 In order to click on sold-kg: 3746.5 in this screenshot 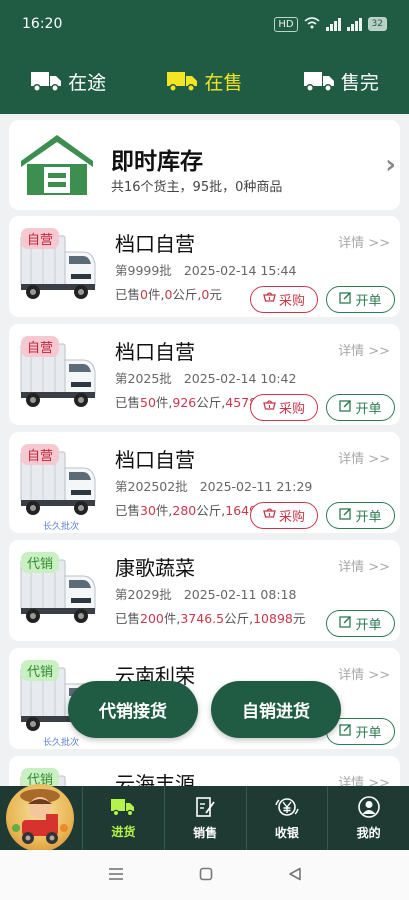, I will do `click(202, 618)`.